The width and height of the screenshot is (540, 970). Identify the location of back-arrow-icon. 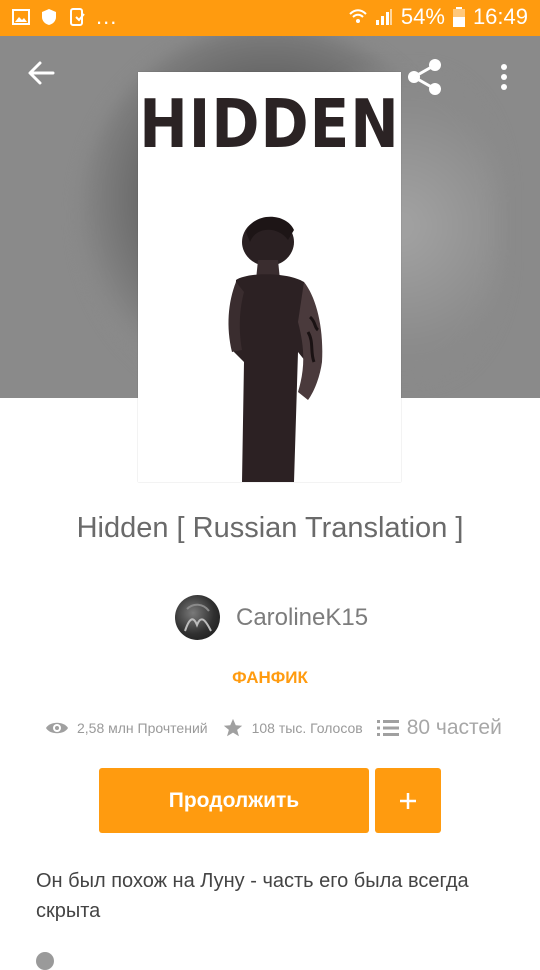
(41, 73).